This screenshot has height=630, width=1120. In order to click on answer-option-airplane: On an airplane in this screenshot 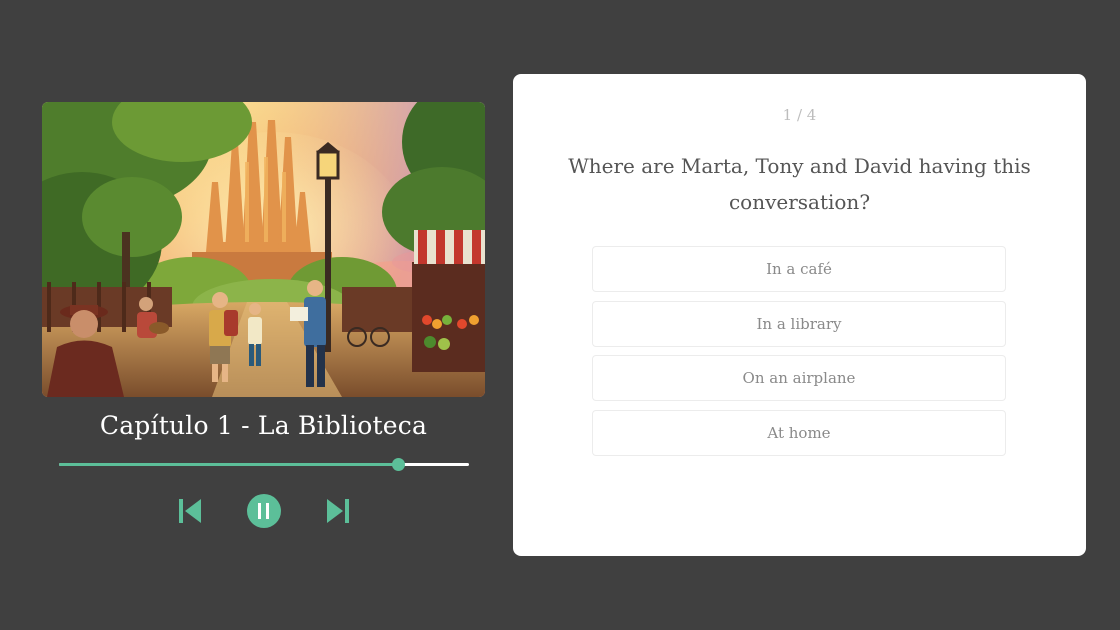, I will do `click(799, 378)`.